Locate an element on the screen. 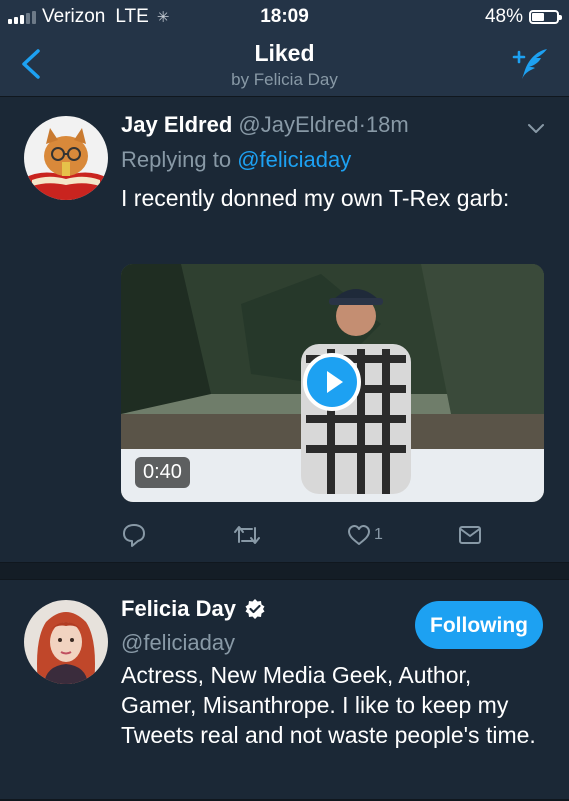 The image size is (569, 801). battery-percent: 48% is located at coordinates (503, 16).